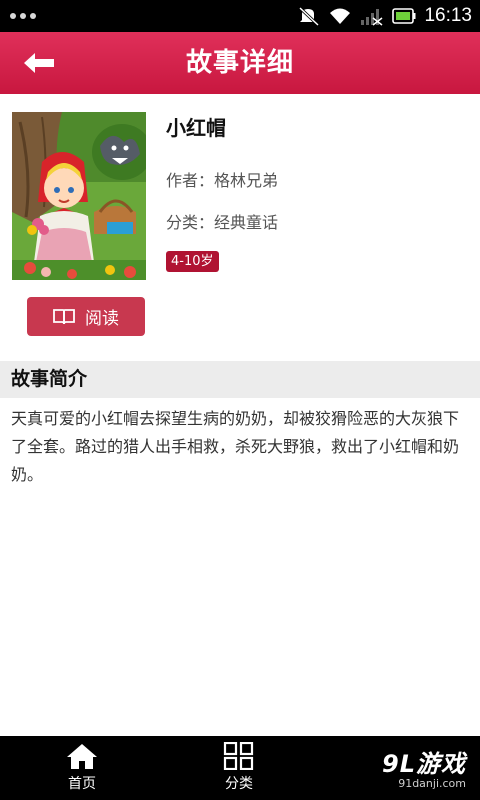 This screenshot has height=800, width=480. I want to click on title-bar: 故事详细, so click(240, 63).